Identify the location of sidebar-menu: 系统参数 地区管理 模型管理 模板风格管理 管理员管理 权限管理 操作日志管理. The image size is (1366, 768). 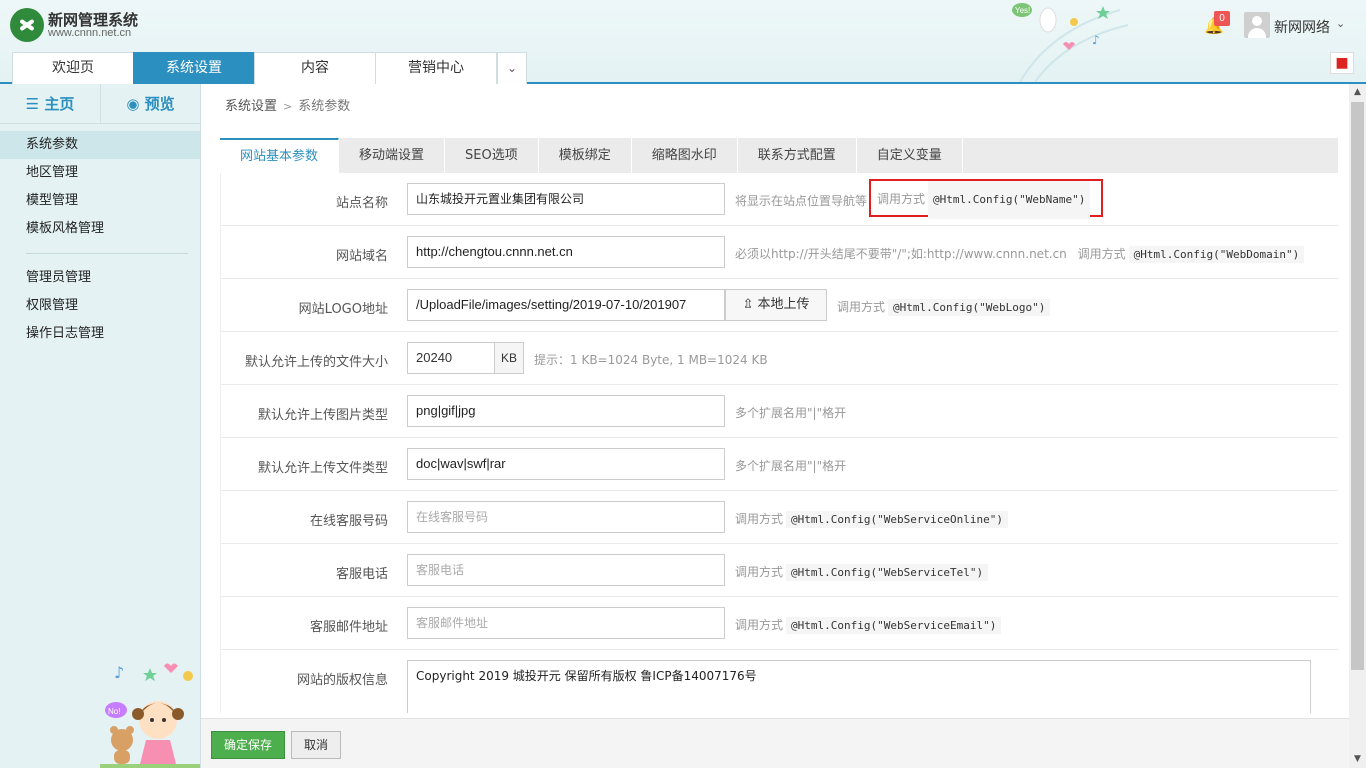
(100, 239).